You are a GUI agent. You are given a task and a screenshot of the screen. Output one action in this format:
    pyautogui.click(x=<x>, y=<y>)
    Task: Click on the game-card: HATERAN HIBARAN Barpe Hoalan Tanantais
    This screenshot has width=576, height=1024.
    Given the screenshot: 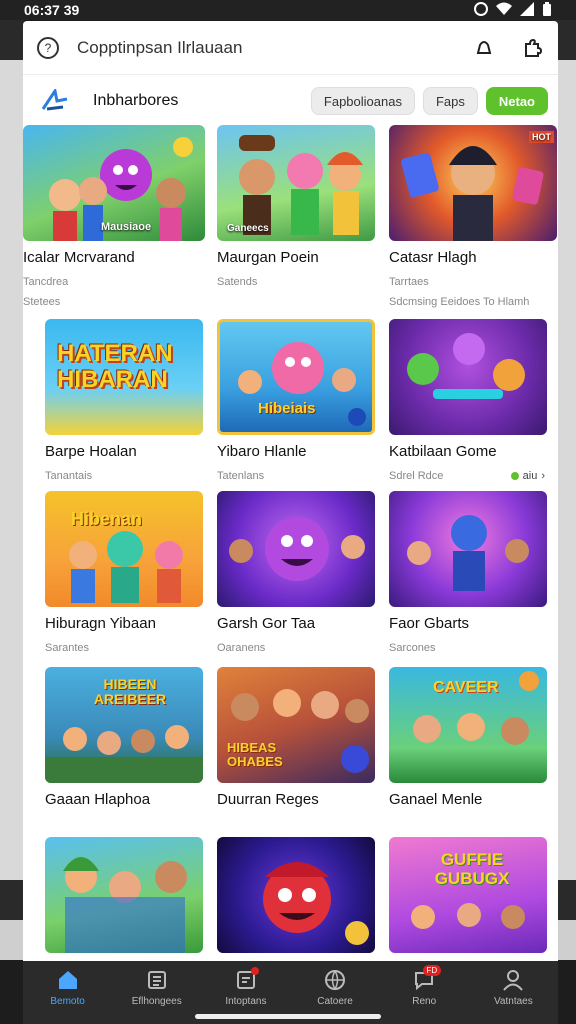 What is the action you would take?
    pyautogui.click(x=125, y=400)
    